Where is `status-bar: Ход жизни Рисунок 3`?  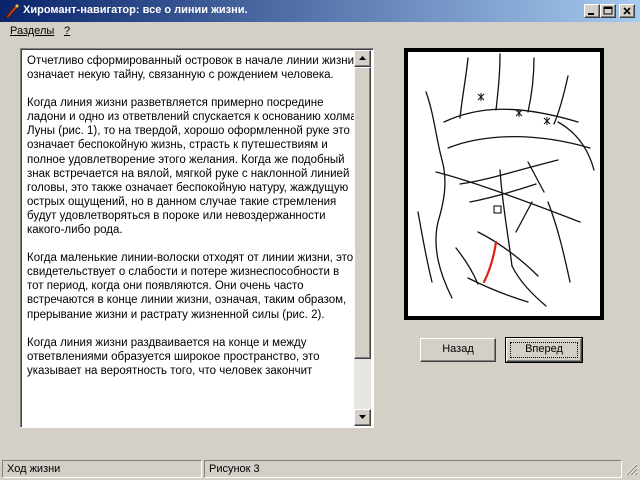
status-bar: Ход жизни Рисунок 3 is located at coordinates (320, 469).